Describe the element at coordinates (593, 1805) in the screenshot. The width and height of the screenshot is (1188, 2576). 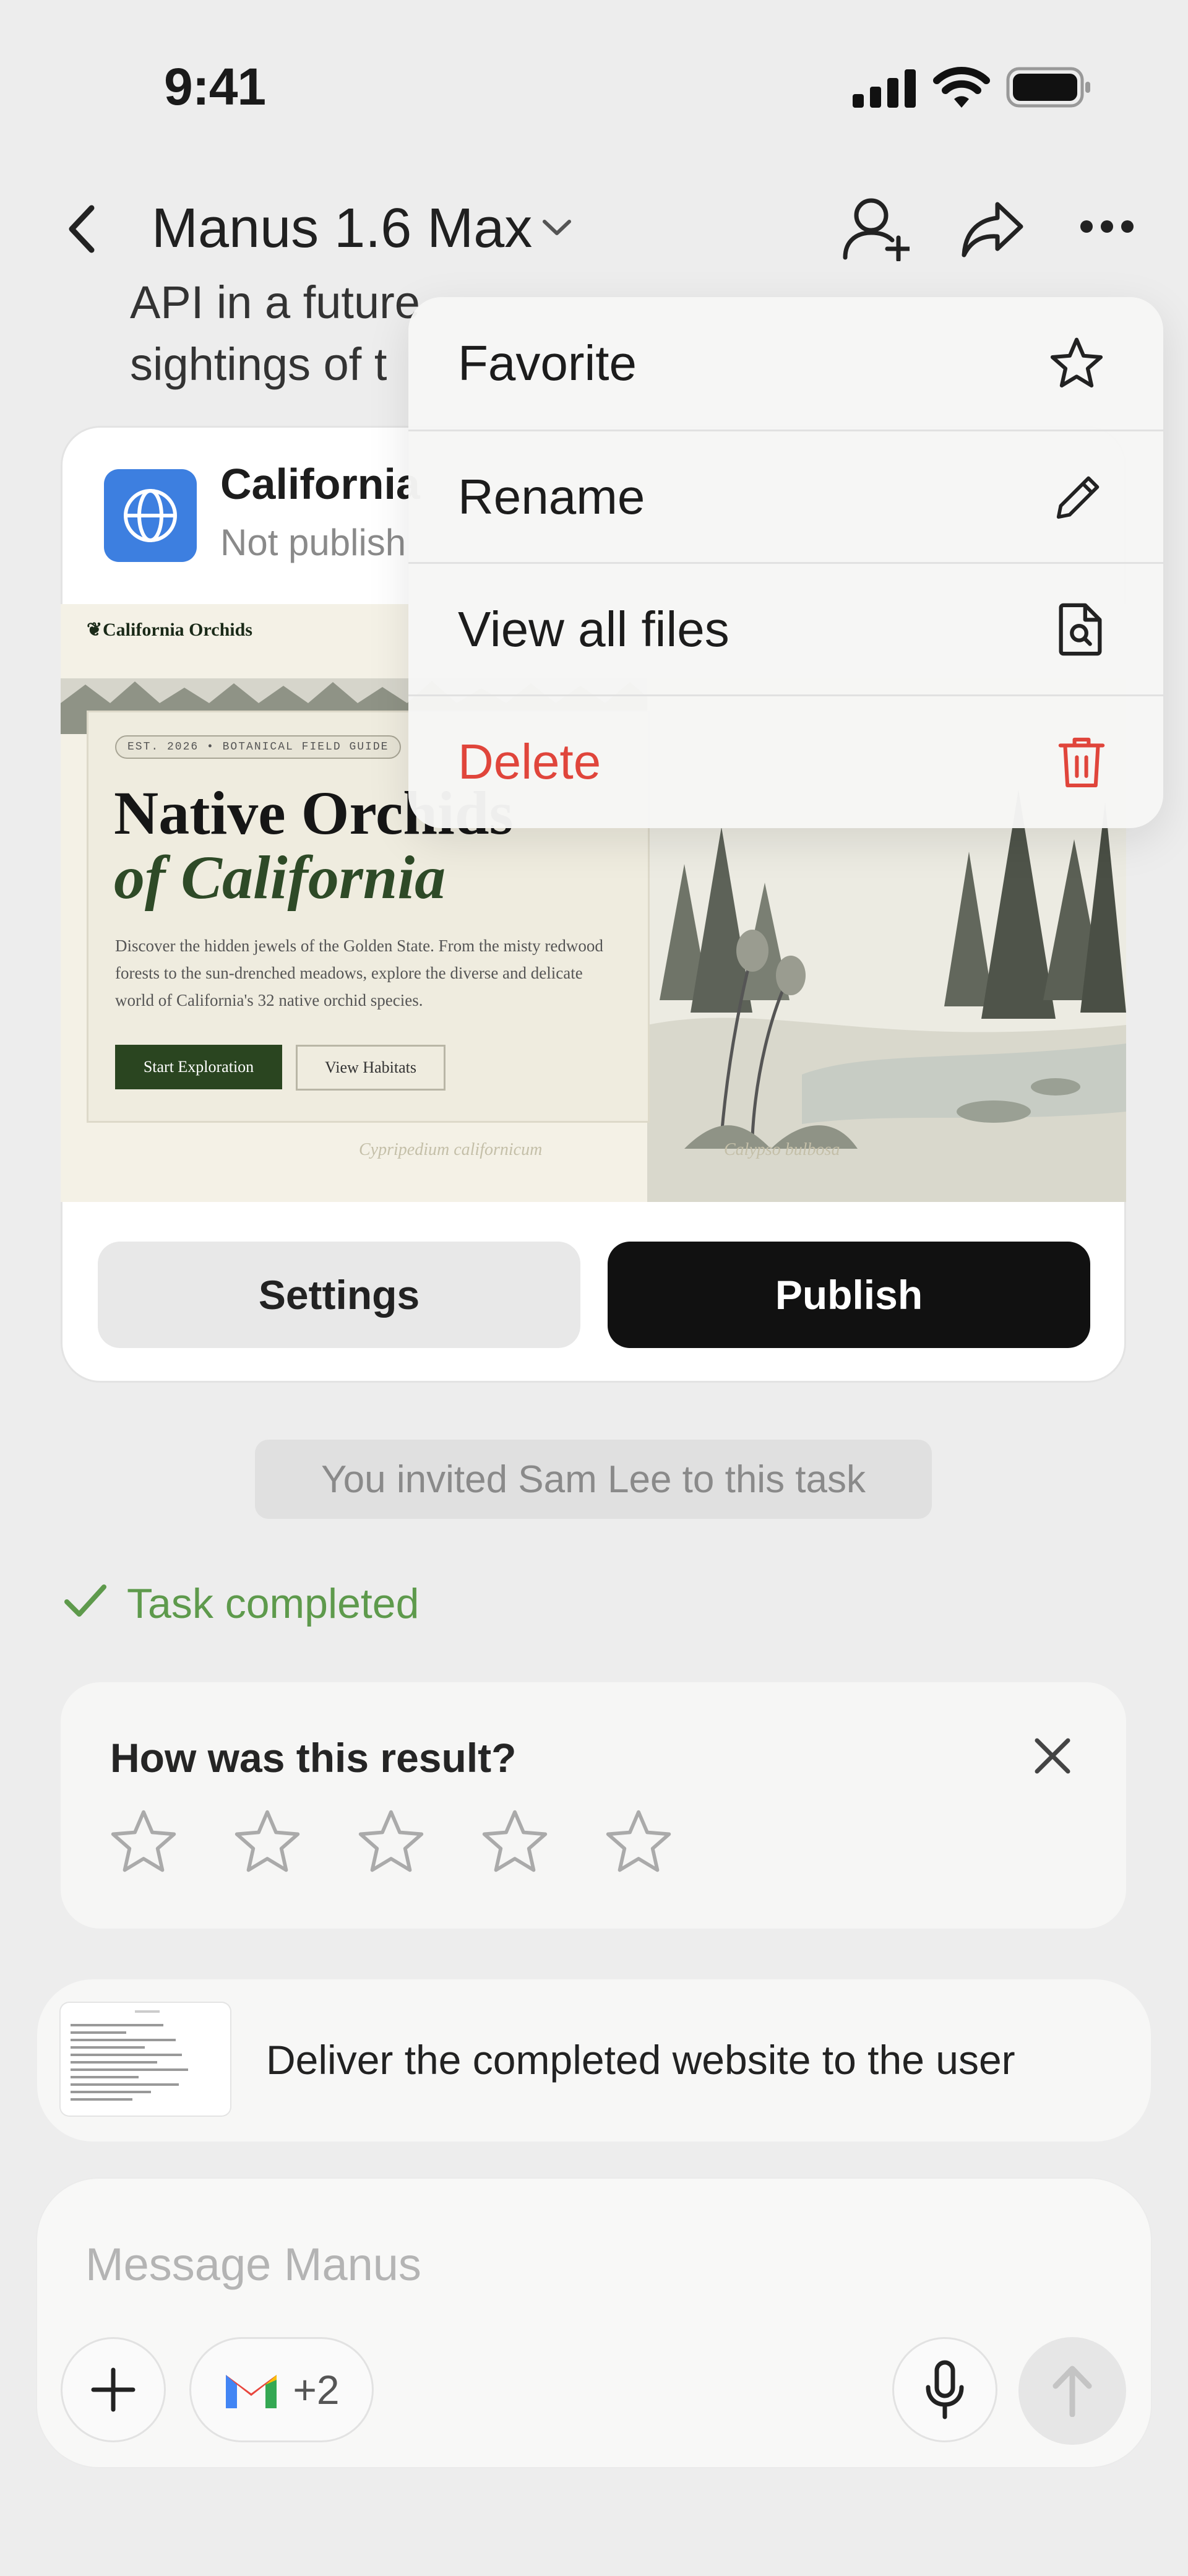
I see `rating-card` at that location.